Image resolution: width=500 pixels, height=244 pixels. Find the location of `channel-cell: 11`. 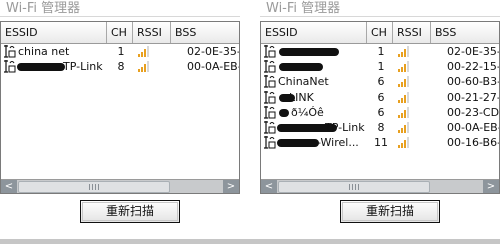

channel-cell: 11 is located at coordinates (381, 143).